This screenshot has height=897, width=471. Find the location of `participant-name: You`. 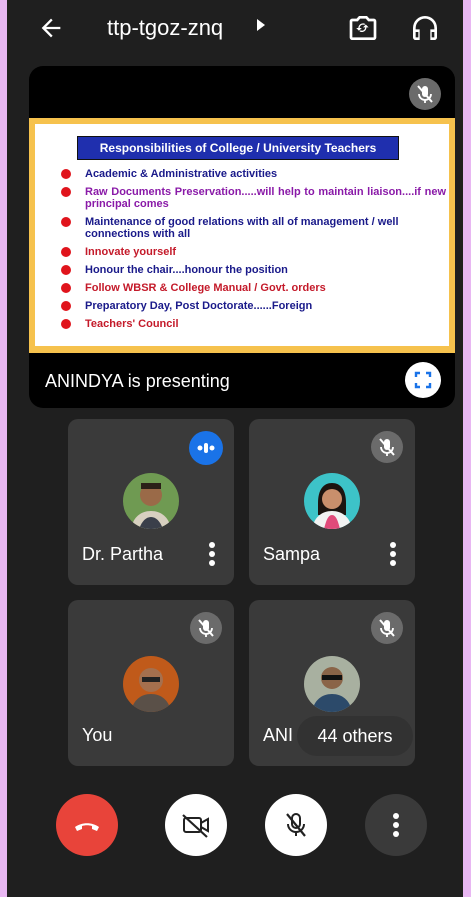

participant-name: You is located at coordinates (97, 735).